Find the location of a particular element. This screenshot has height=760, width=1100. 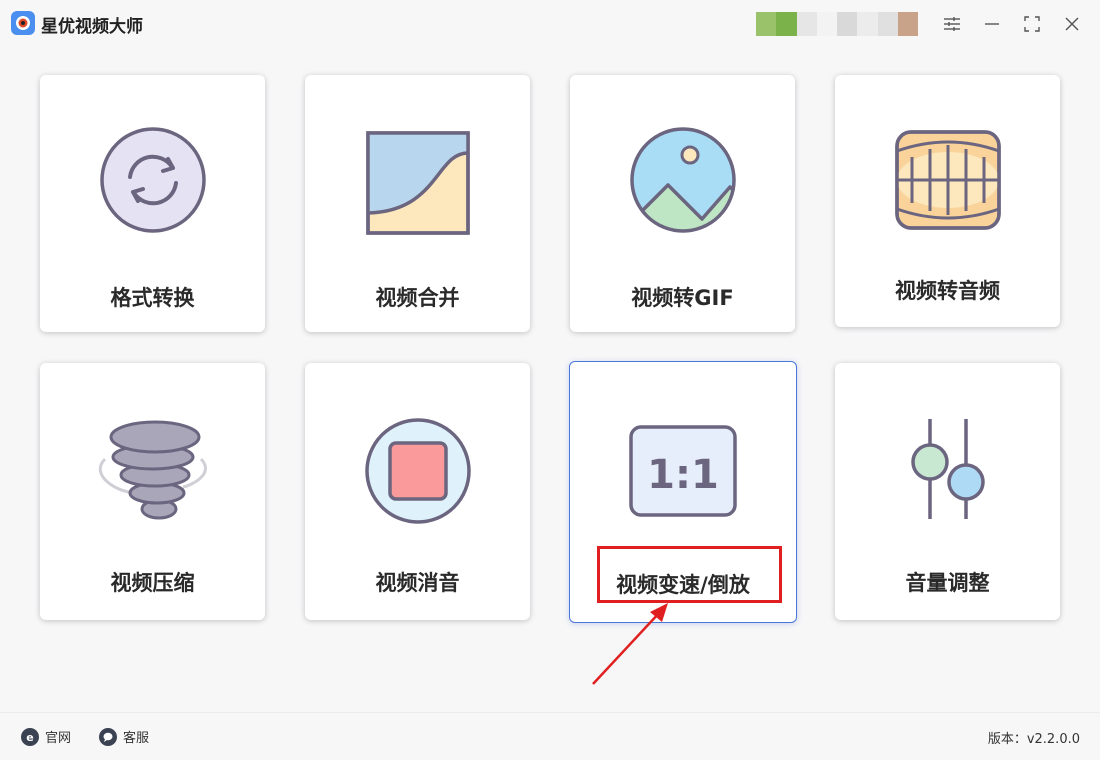

support-label: 客服 is located at coordinates (136, 738).